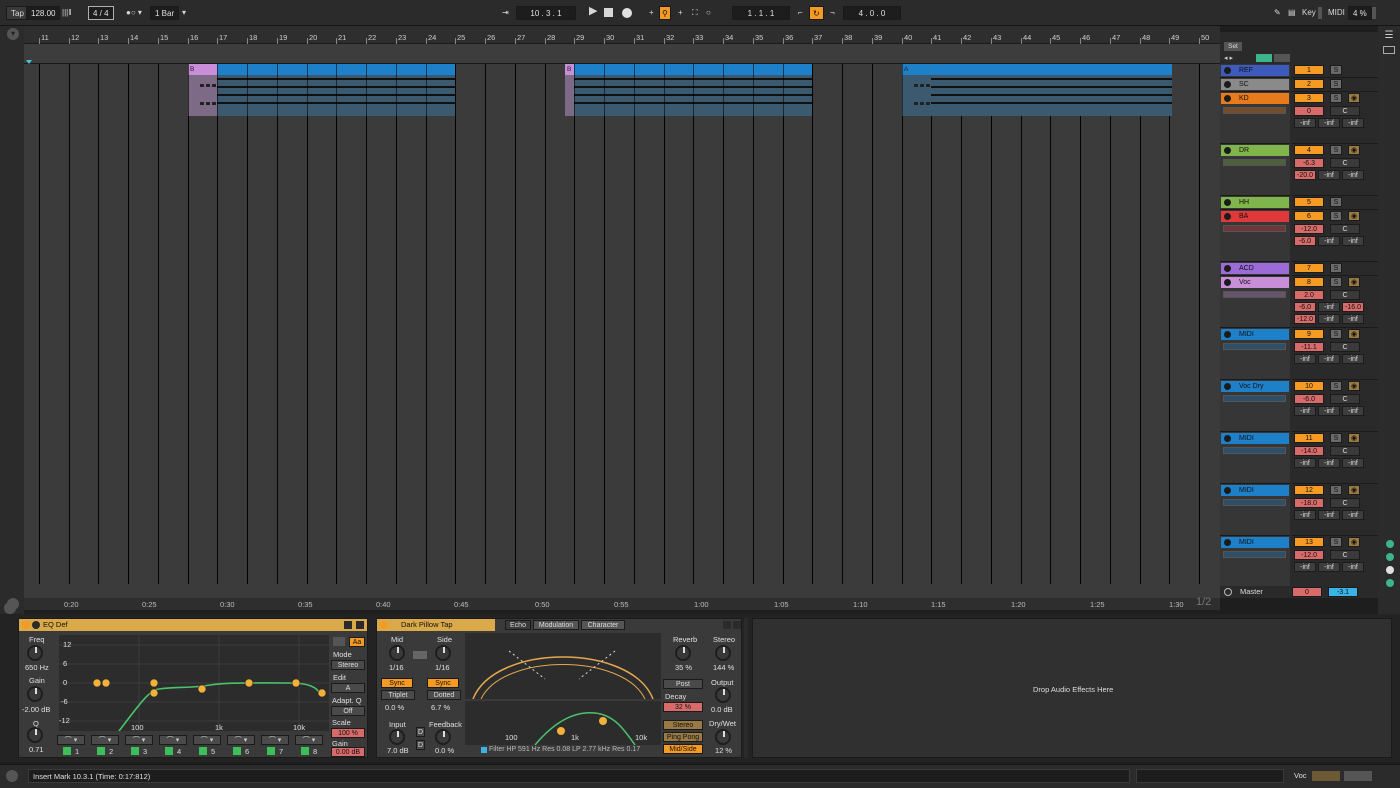  I want to click on midi-map-button: MIDI, so click(1336, 13).